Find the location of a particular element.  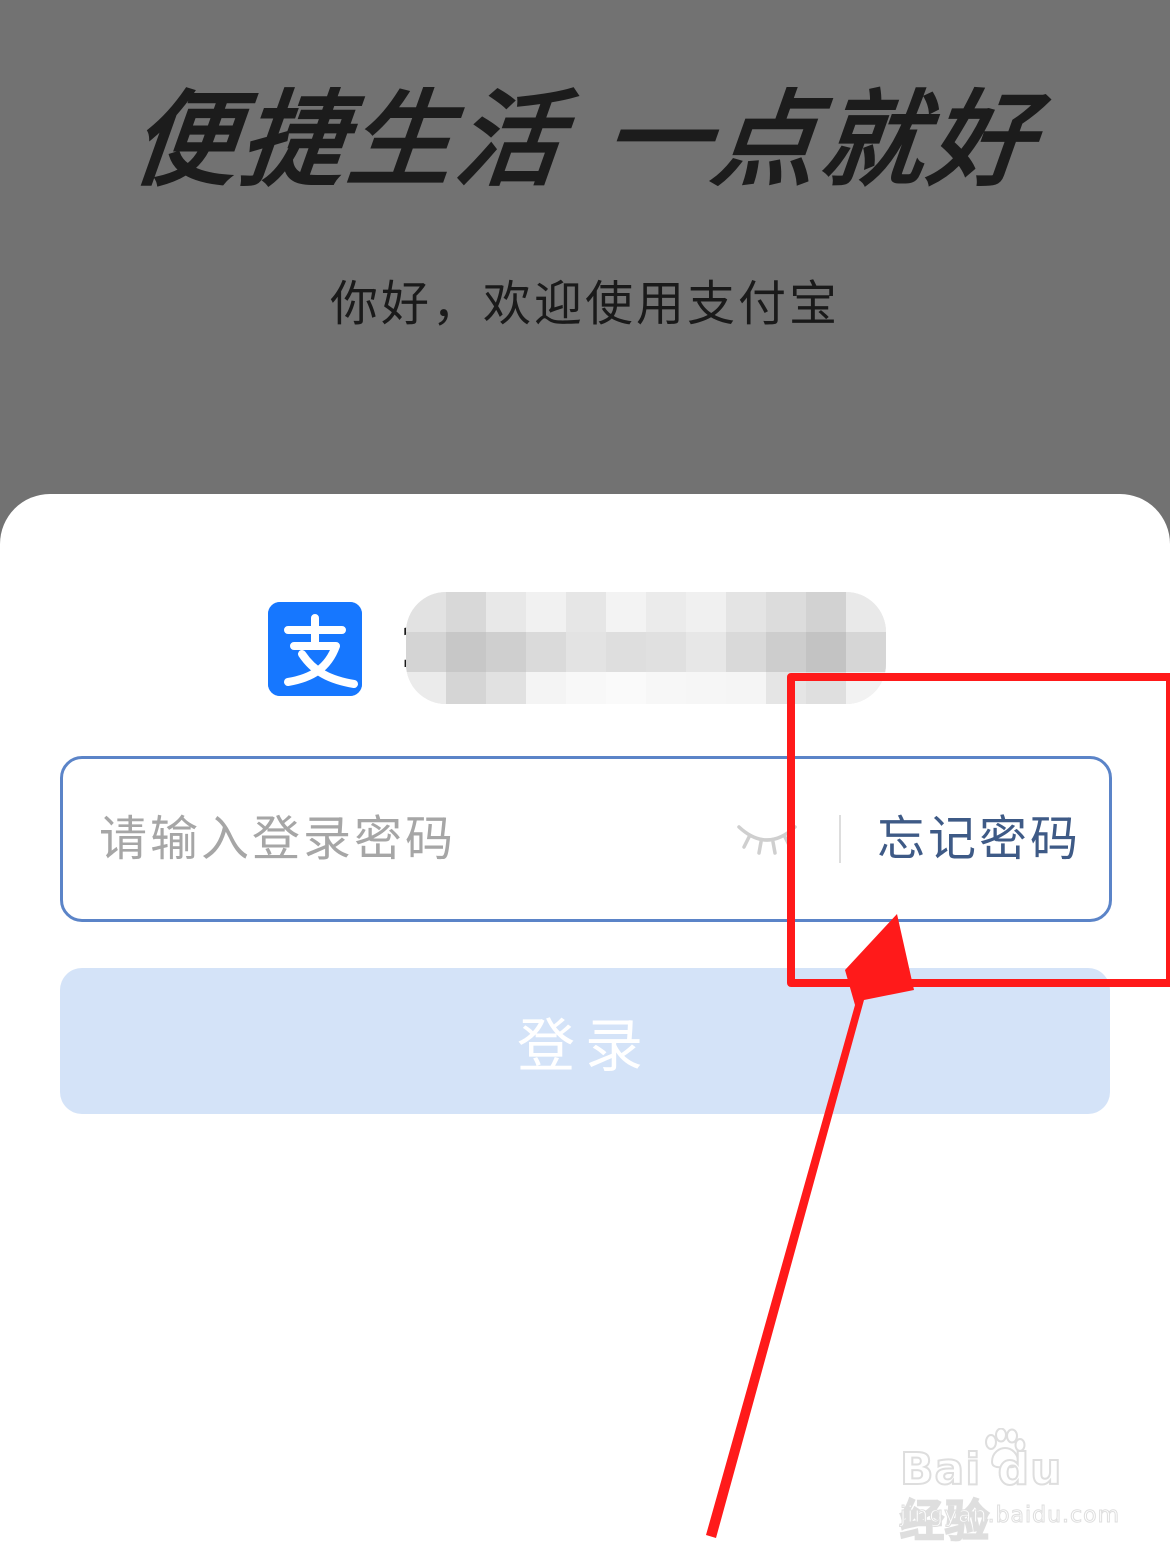

watermark-url: jingyan.baidu.com is located at coordinates (1010, 1516).